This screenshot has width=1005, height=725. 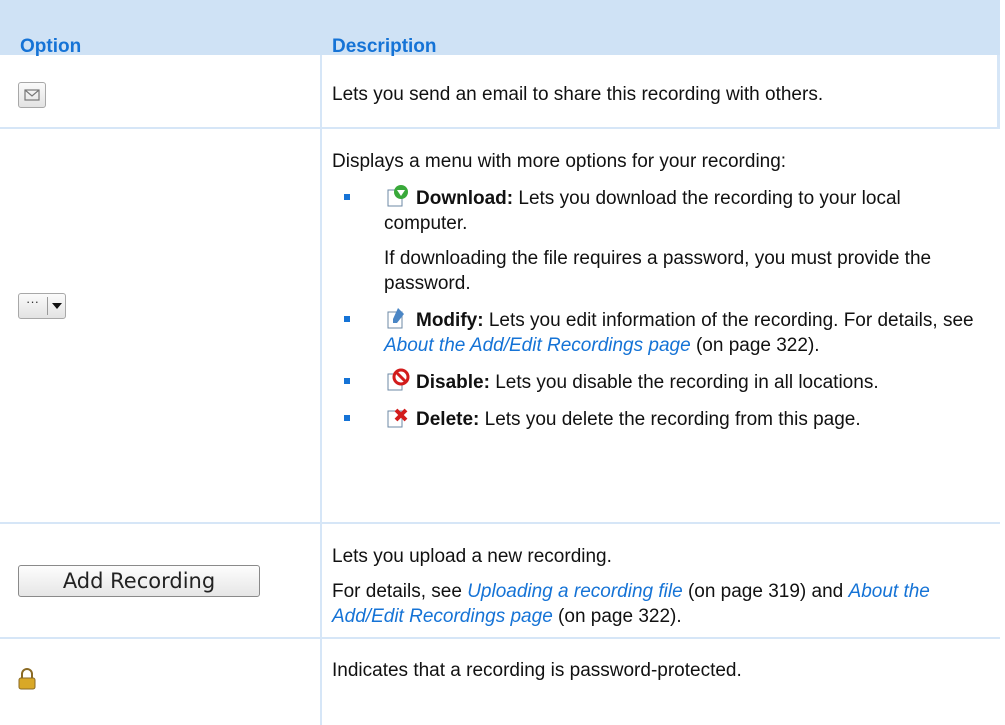 I want to click on button-separator, so click(x=47, y=306).